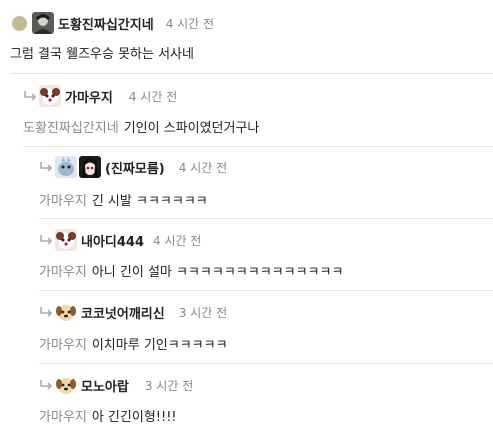 This screenshot has height=432, width=493. What do you see at coordinates (134, 417) in the screenshot?
I see `comment-body: 아 긴긴이형!!!!` at bounding box center [134, 417].